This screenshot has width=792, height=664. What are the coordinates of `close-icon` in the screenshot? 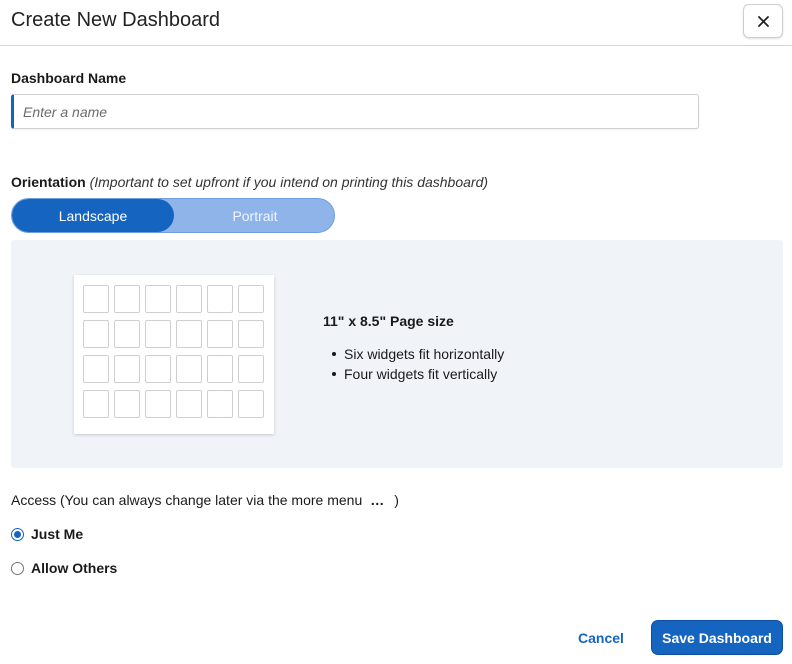 It's located at (763, 21).